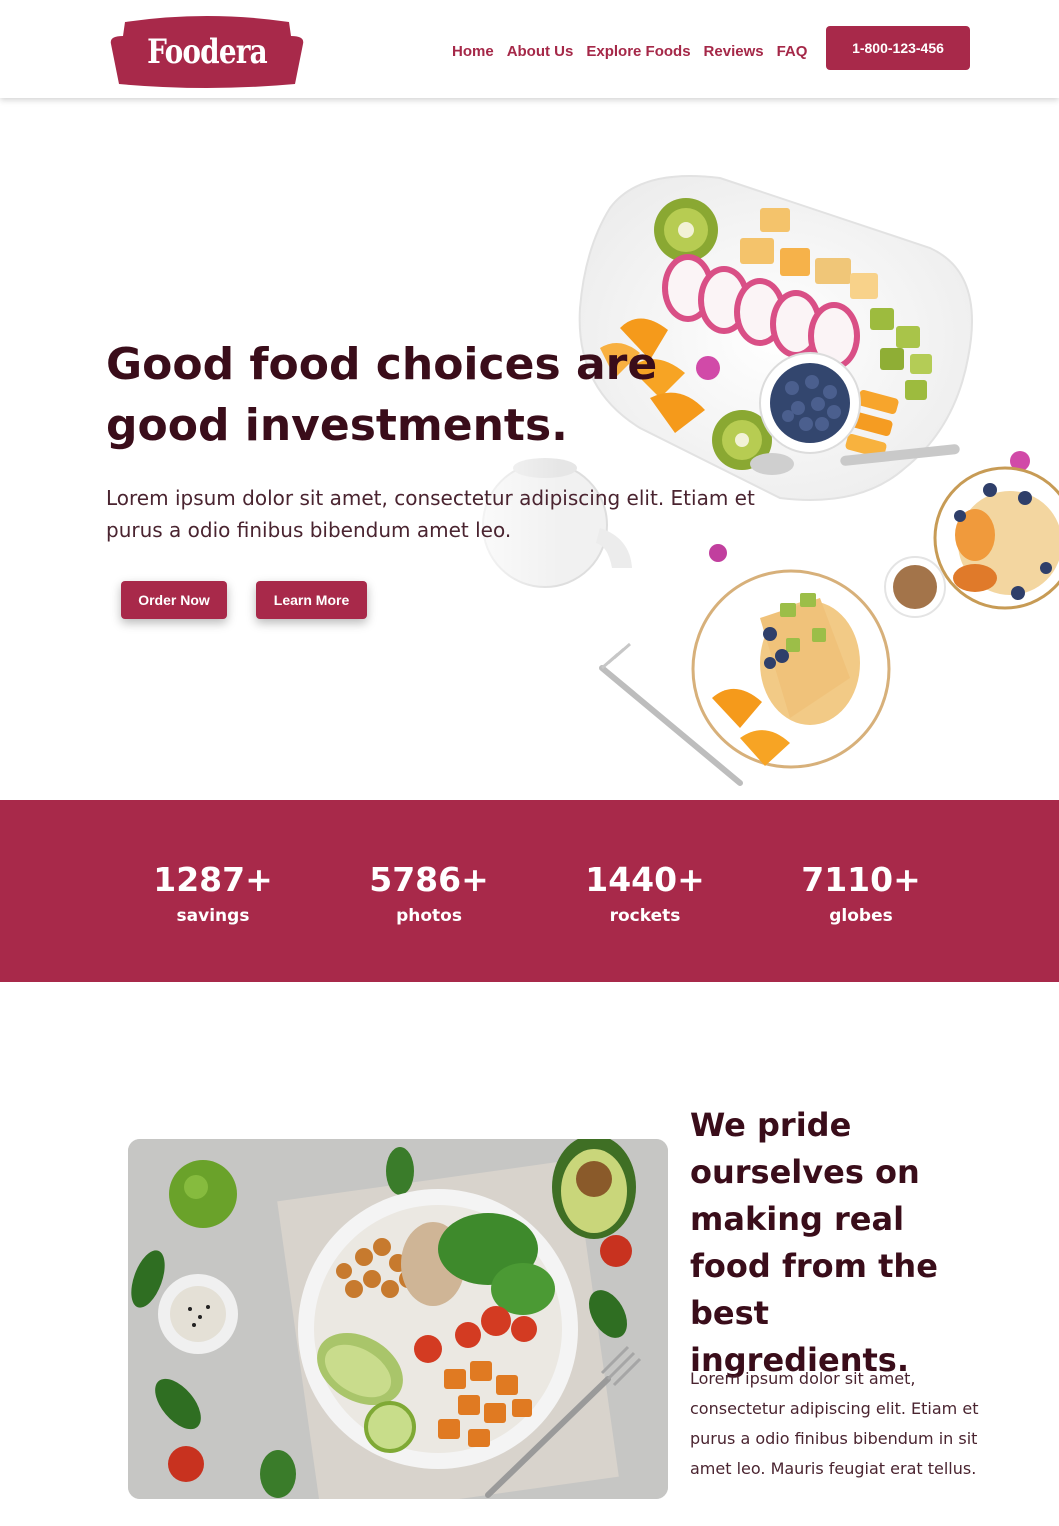  I want to click on nav-reviews-link: Reviews, so click(734, 51).